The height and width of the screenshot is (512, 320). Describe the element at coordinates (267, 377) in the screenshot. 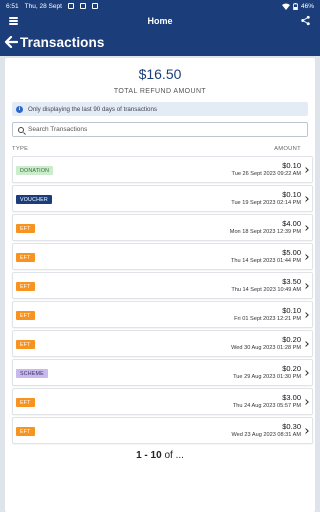

I see `transaction-date: Tue 29 Aug 2023 01:30 PM` at that location.